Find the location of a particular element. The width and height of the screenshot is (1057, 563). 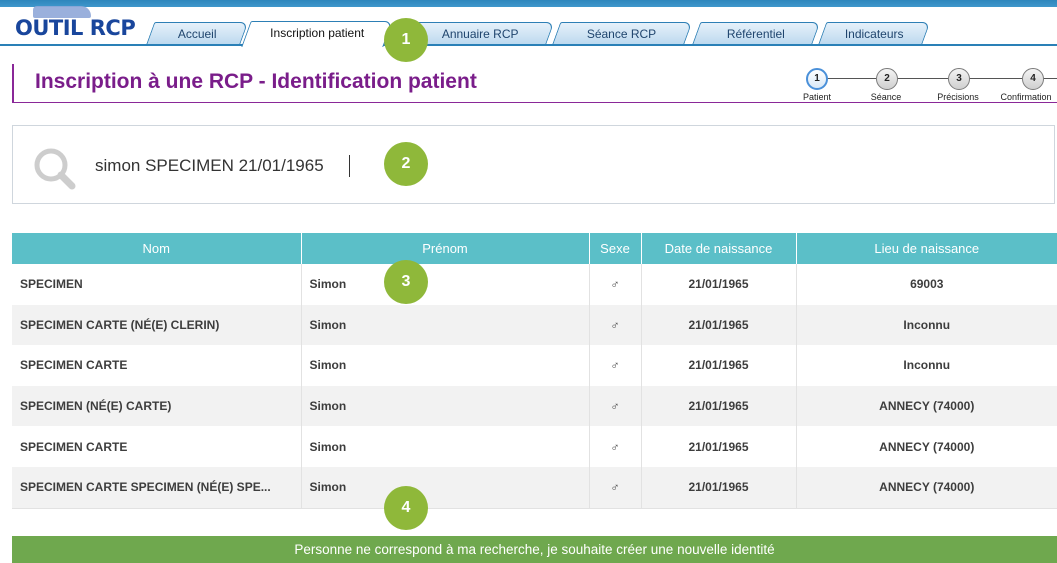

cell-nom: SPECIMEN CARTE (NÉ(E) CLERIN) is located at coordinates (157, 325).